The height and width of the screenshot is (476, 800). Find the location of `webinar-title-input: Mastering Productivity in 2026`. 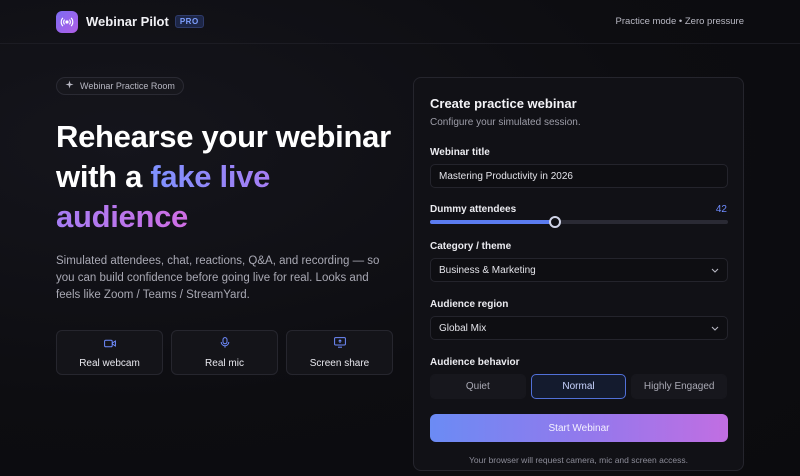

webinar-title-input: Mastering Productivity in 2026 is located at coordinates (579, 176).